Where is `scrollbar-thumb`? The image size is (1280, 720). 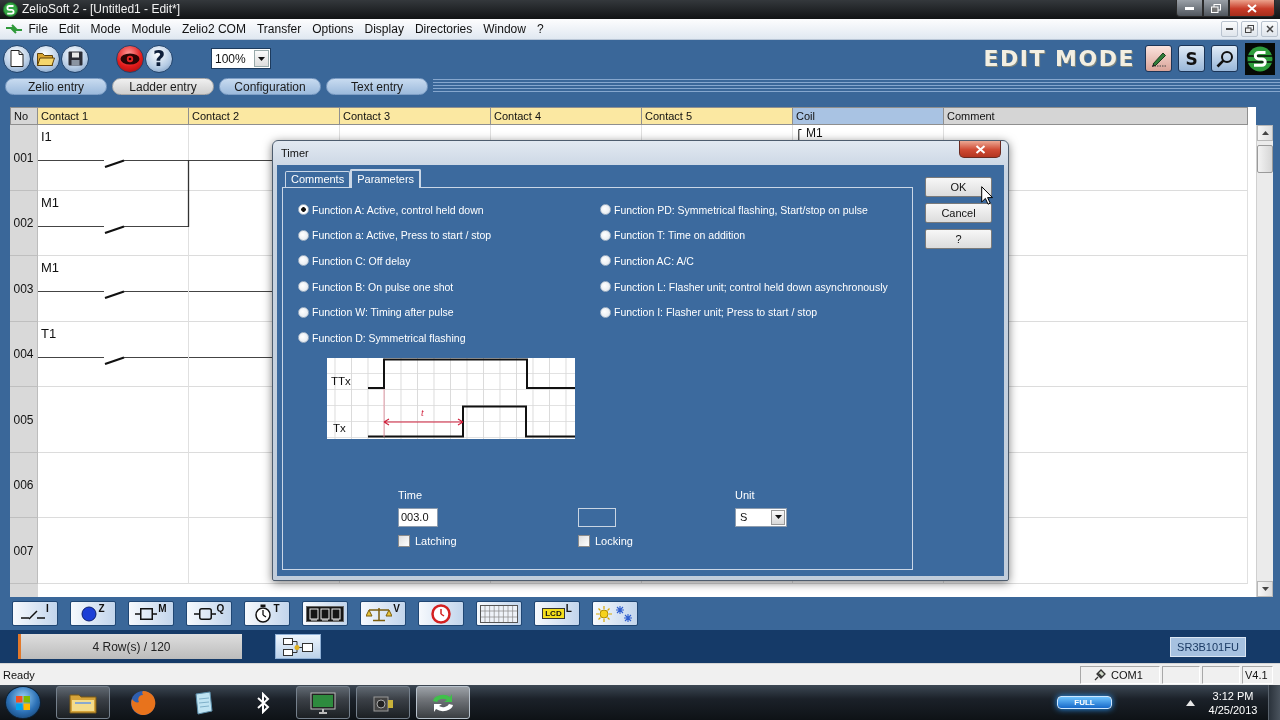 scrollbar-thumb is located at coordinates (1265, 159).